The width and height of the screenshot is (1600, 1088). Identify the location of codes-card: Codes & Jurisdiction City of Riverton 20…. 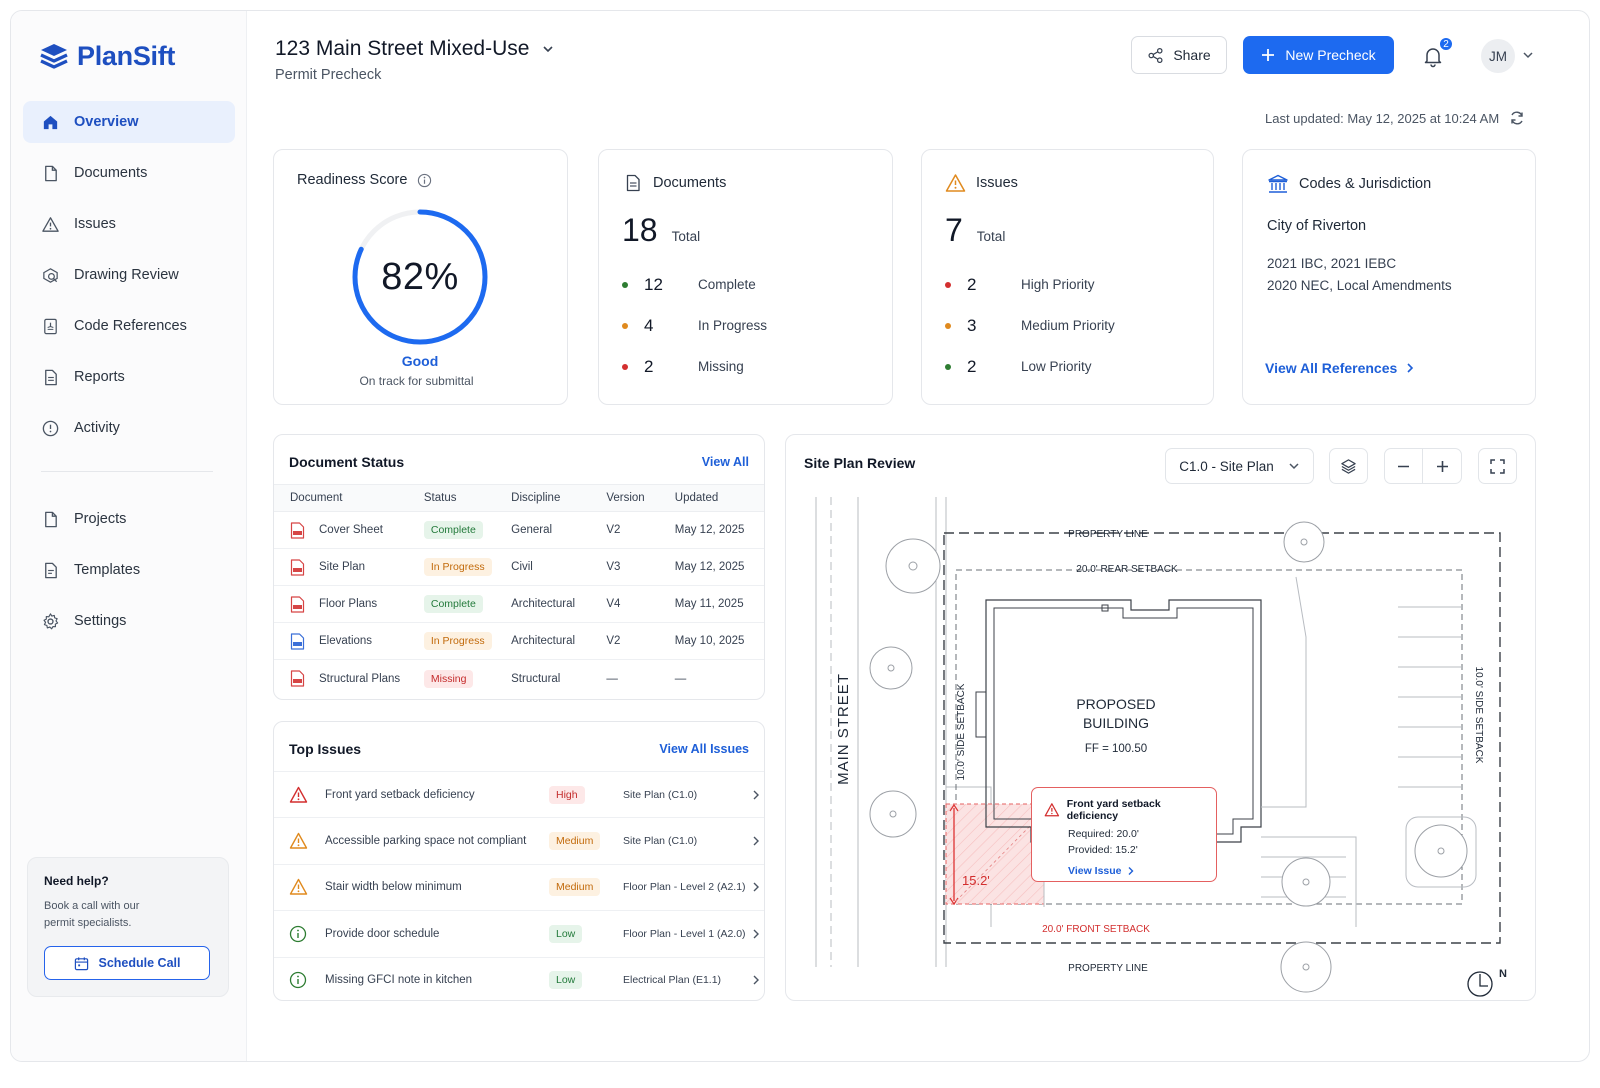
(1389, 277).